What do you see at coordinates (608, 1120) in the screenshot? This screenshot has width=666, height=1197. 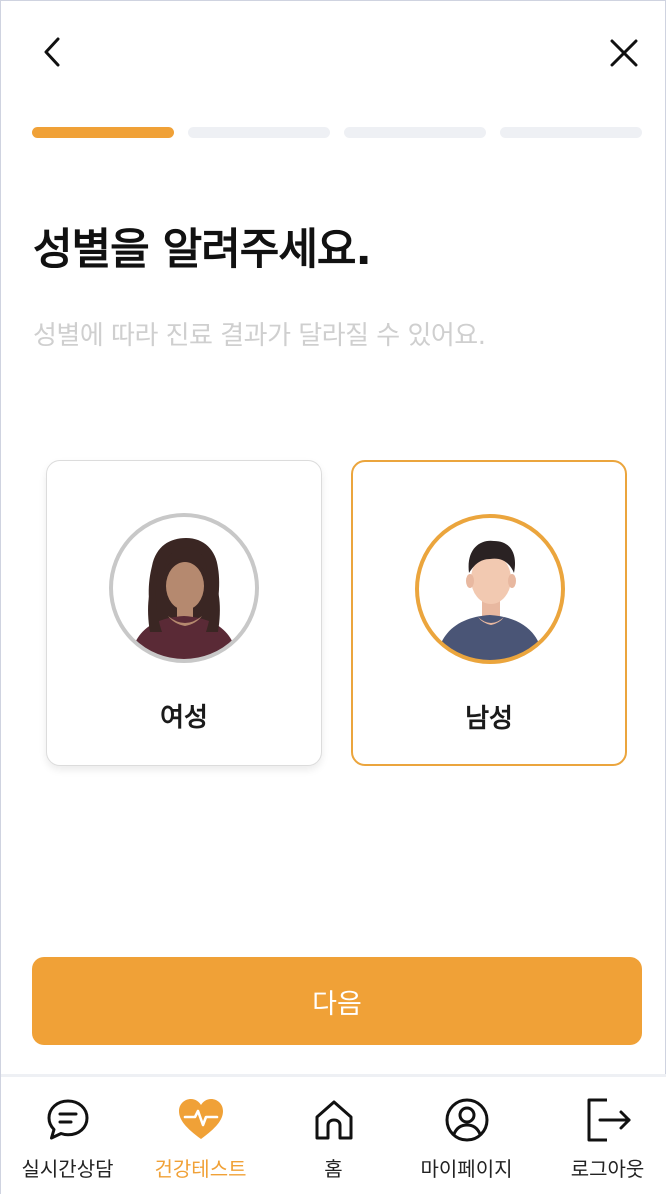 I see `logout-icon` at bounding box center [608, 1120].